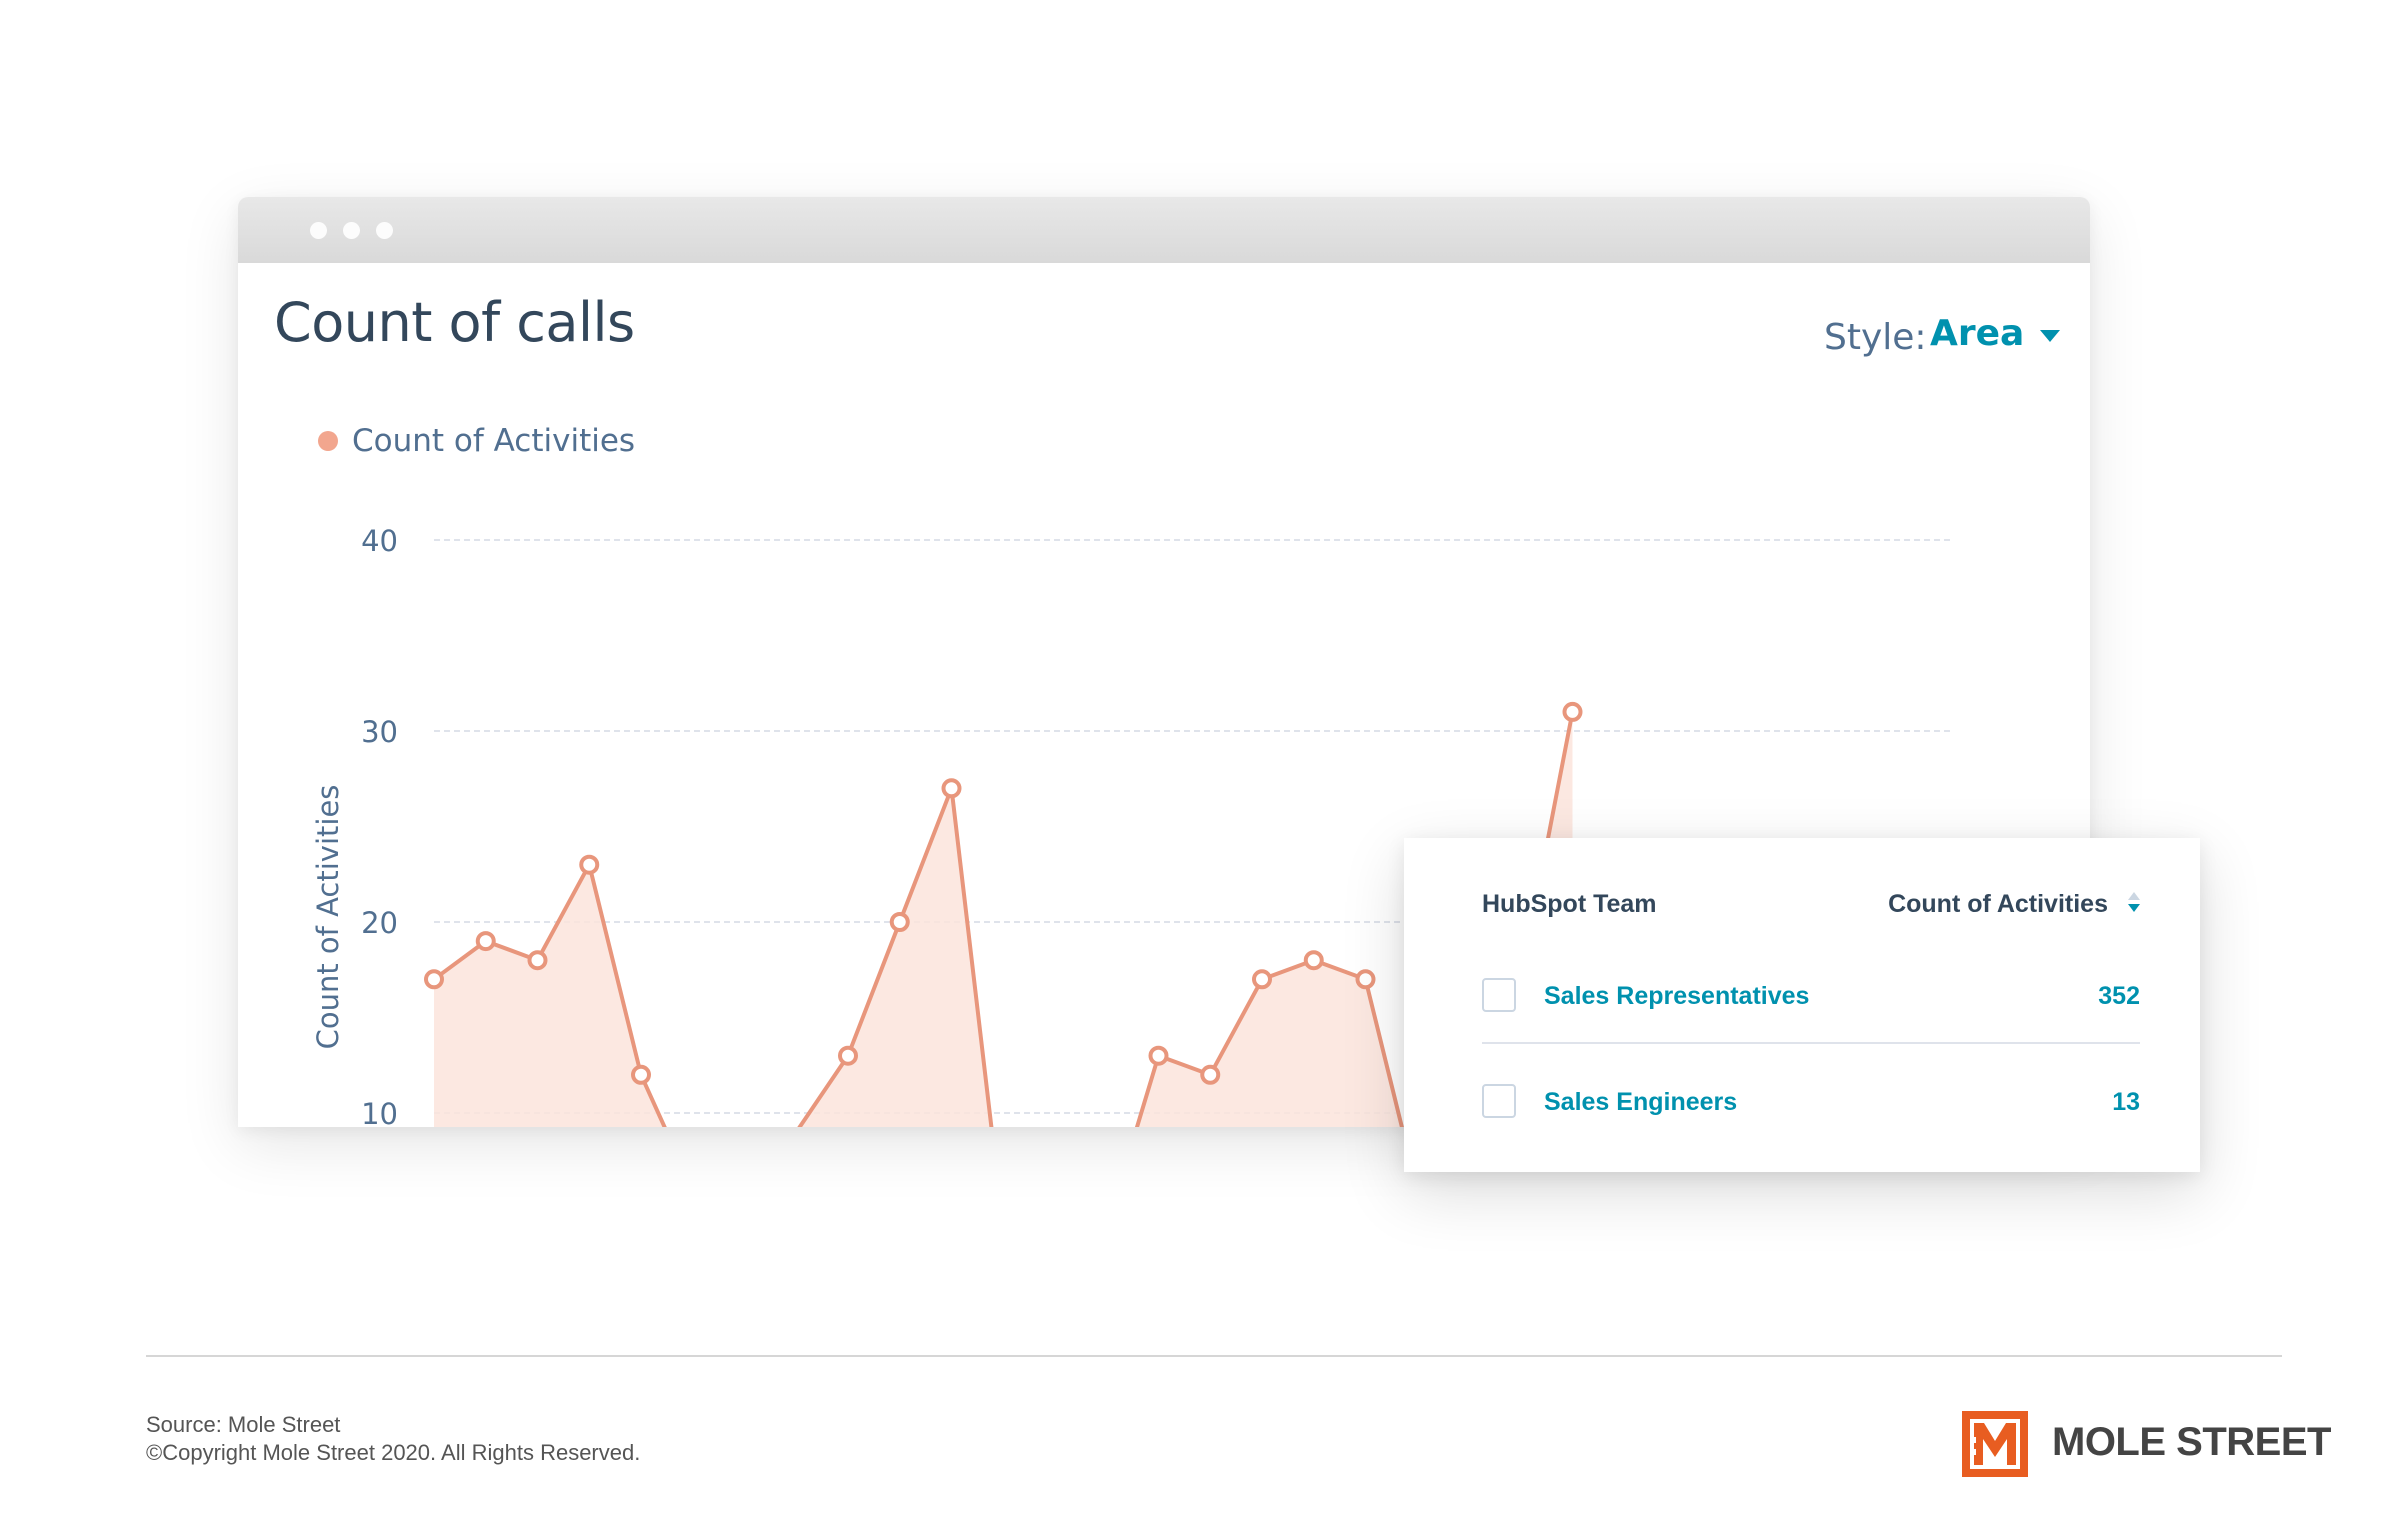 The width and height of the screenshot is (2400, 1518). I want to click on column-header-team: HubSpot Team, so click(1569, 904).